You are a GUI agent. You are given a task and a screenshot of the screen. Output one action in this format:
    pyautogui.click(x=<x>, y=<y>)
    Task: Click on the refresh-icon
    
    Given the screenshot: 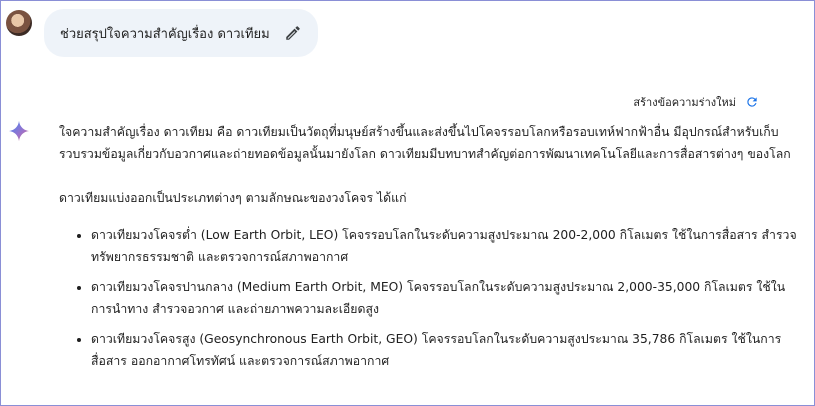 What is the action you would take?
    pyautogui.click(x=752, y=102)
    